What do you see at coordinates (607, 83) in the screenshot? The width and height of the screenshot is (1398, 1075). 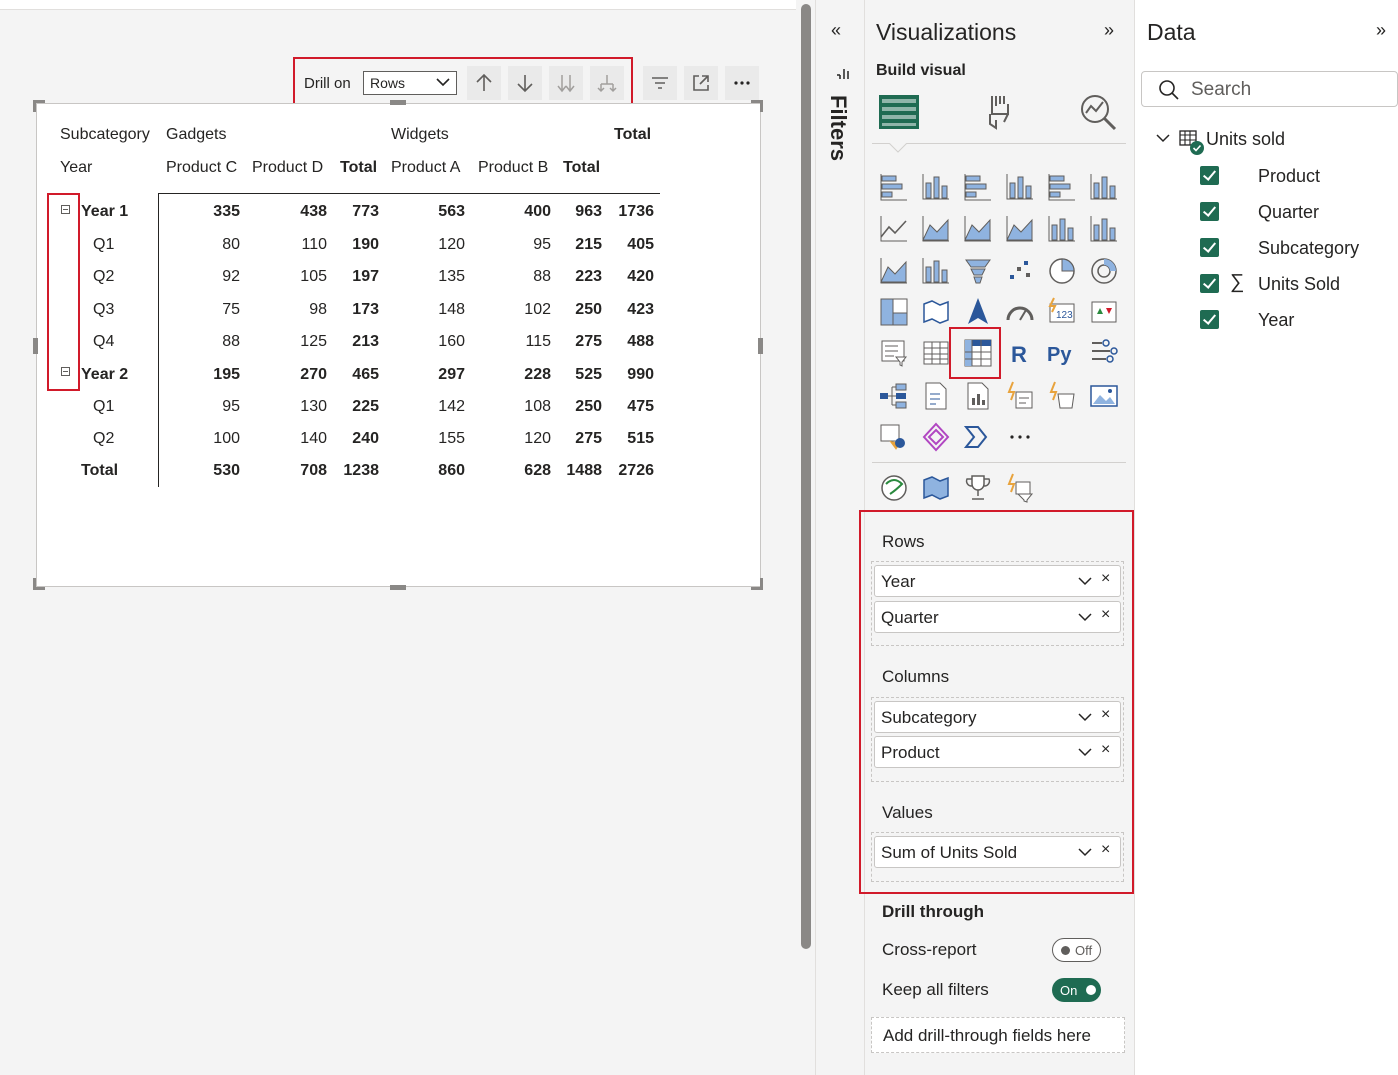 I see `expand-next-level-button` at bounding box center [607, 83].